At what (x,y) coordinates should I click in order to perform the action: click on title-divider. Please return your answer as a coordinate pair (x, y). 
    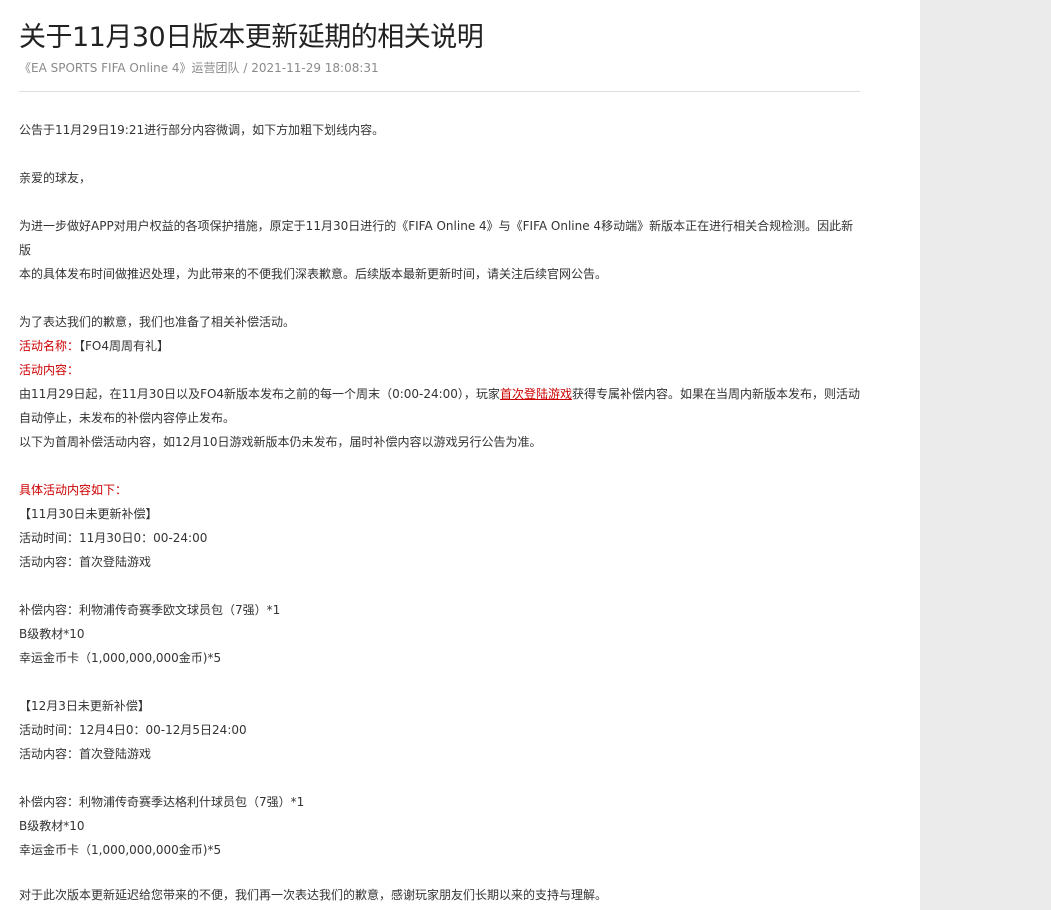
    Looking at the image, I should click on (439, 91).